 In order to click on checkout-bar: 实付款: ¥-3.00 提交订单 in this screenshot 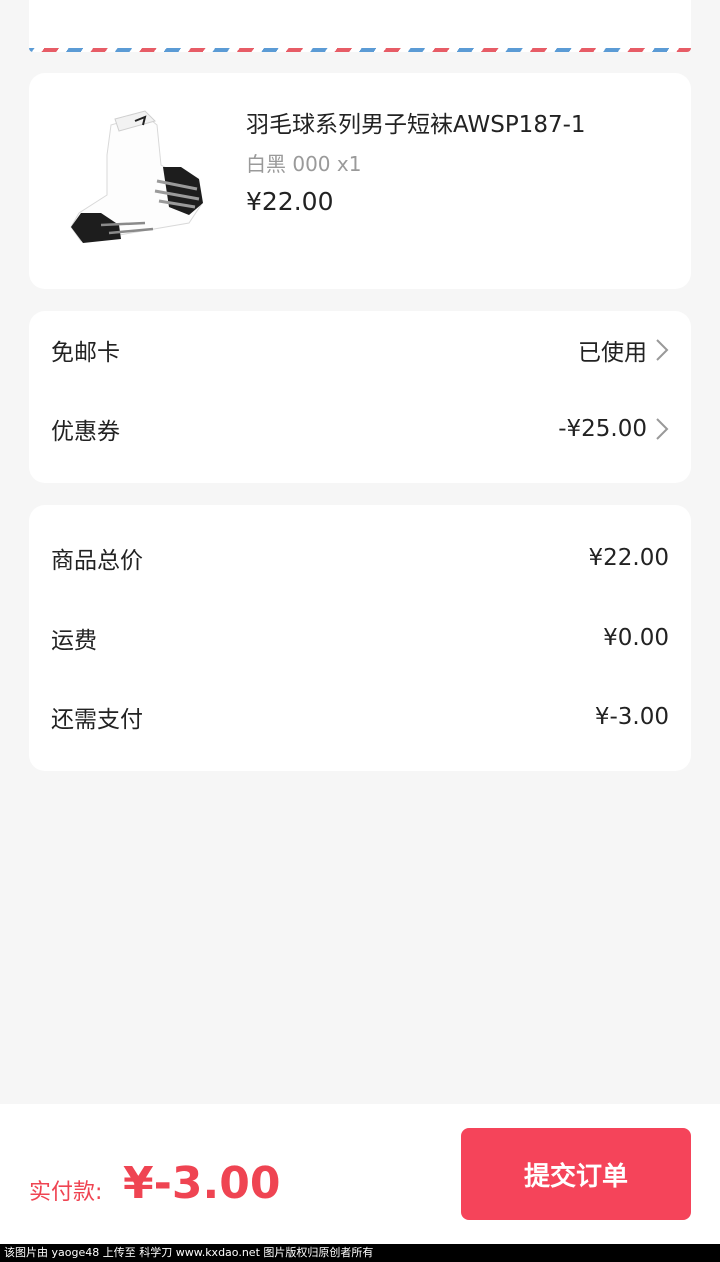, I will do `click(360, 1174)`.